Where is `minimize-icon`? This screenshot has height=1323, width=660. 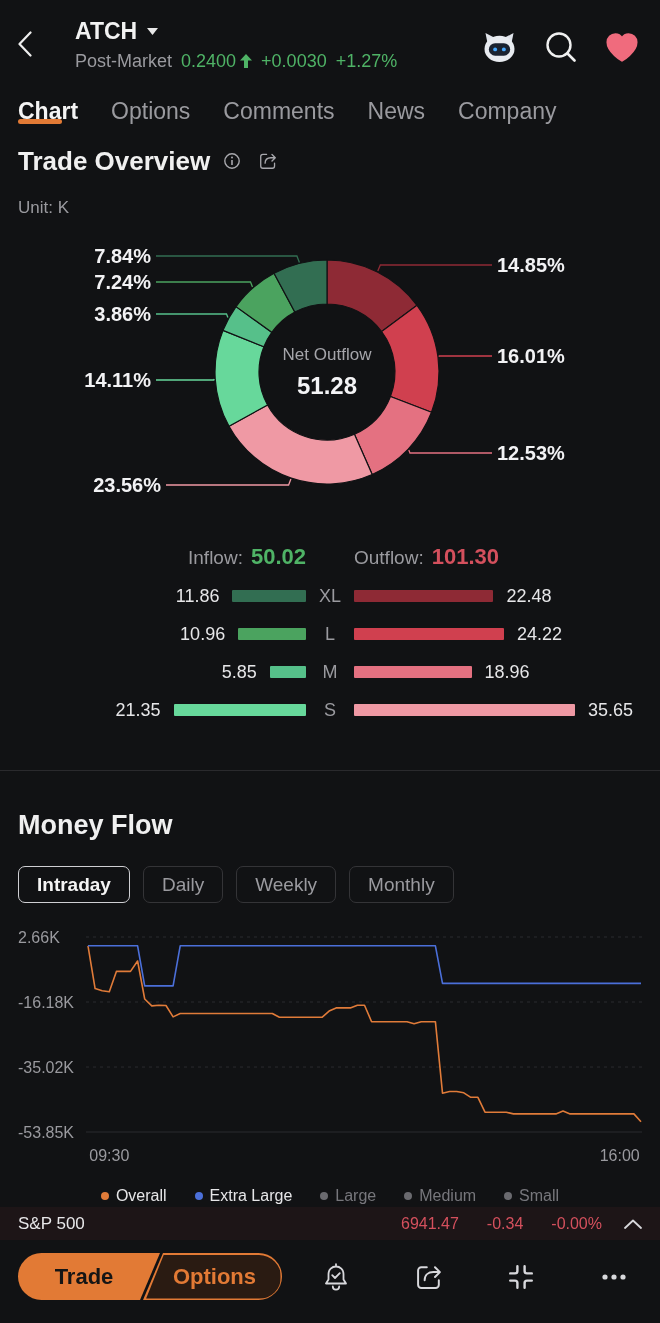
minimize-icon is located at coordinates (521, 1276).